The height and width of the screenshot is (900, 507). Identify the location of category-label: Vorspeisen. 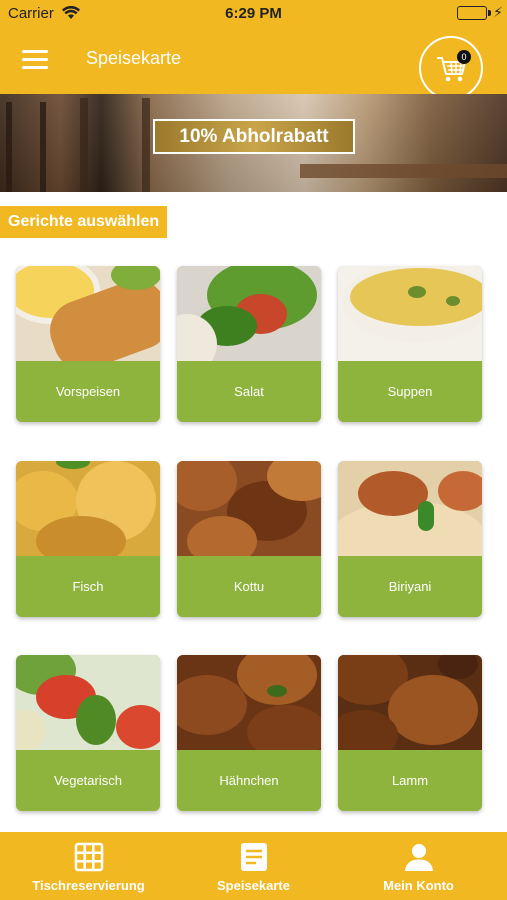
(88, 391).